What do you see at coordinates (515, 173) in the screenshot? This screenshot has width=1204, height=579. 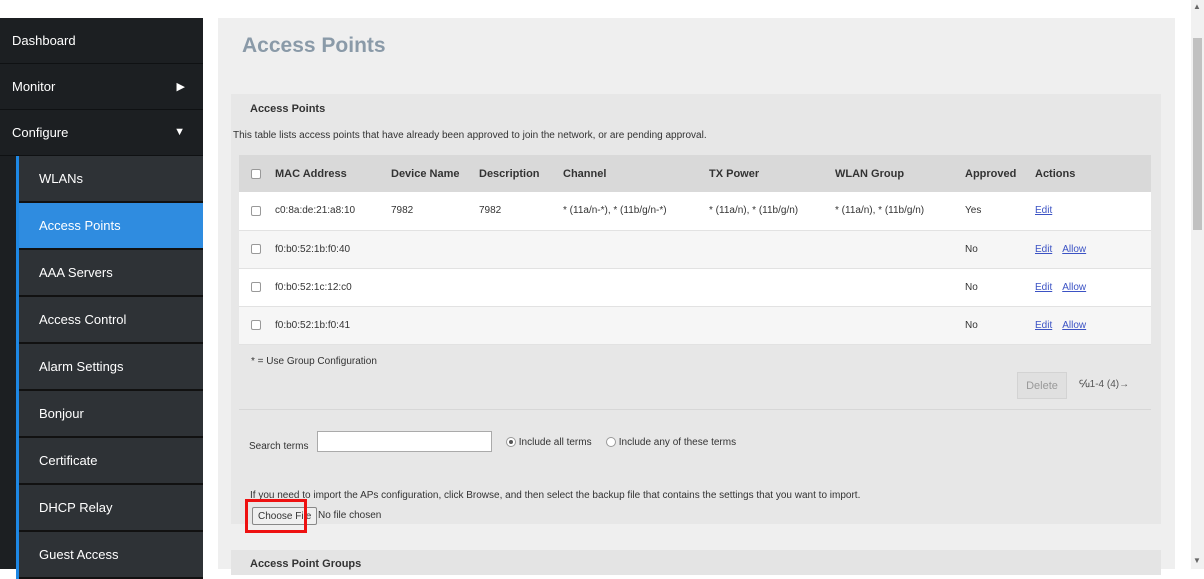 I see `col-description: Description` at bounding box center [515, 173].